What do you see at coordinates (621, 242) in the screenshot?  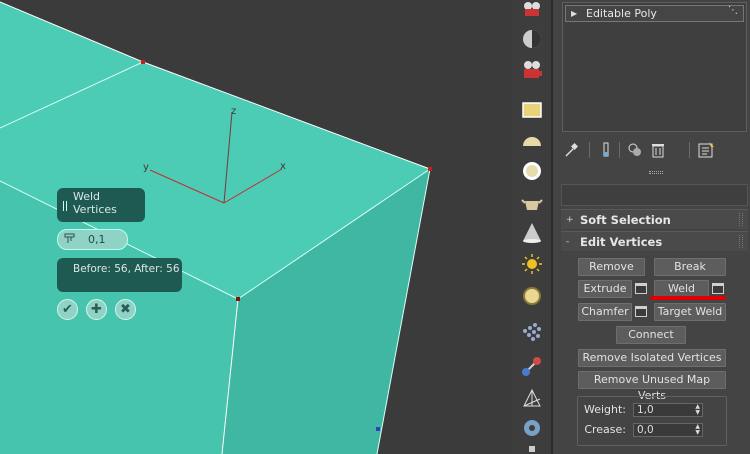 I see `rollout-title: Edit Vertices` at bounding box center [621, 242].